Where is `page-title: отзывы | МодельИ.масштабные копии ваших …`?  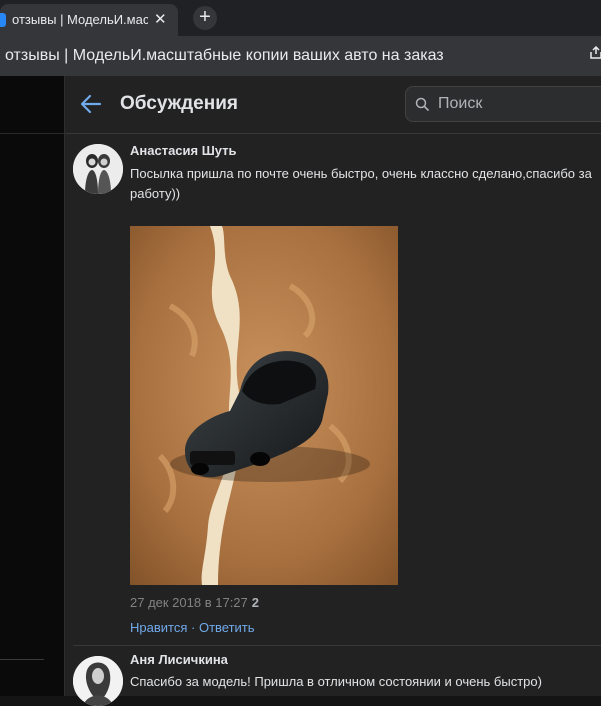
page-title: отзывы | МодельИ.масштабные копии ваших … is located at coordinates (224, 55).